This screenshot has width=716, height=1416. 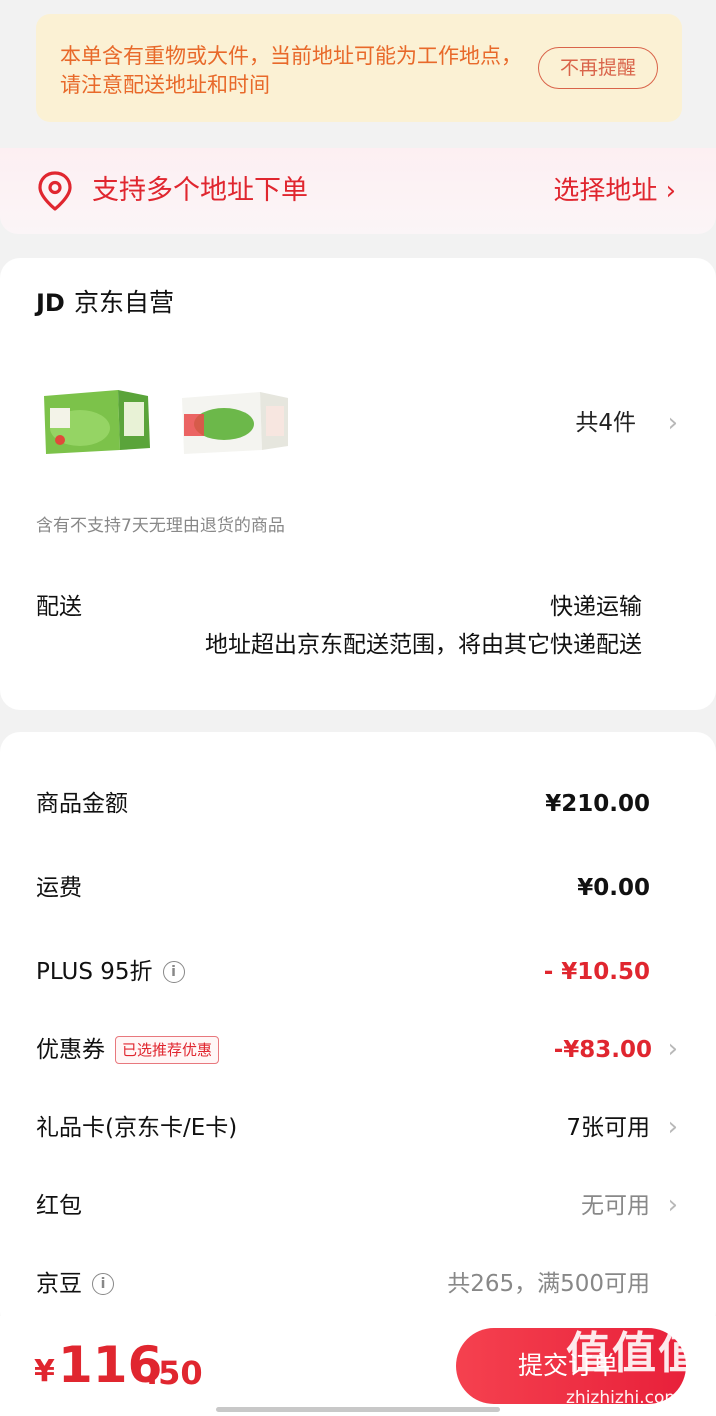 I want to click on location-pin-icon, so click(x=55, y=191).